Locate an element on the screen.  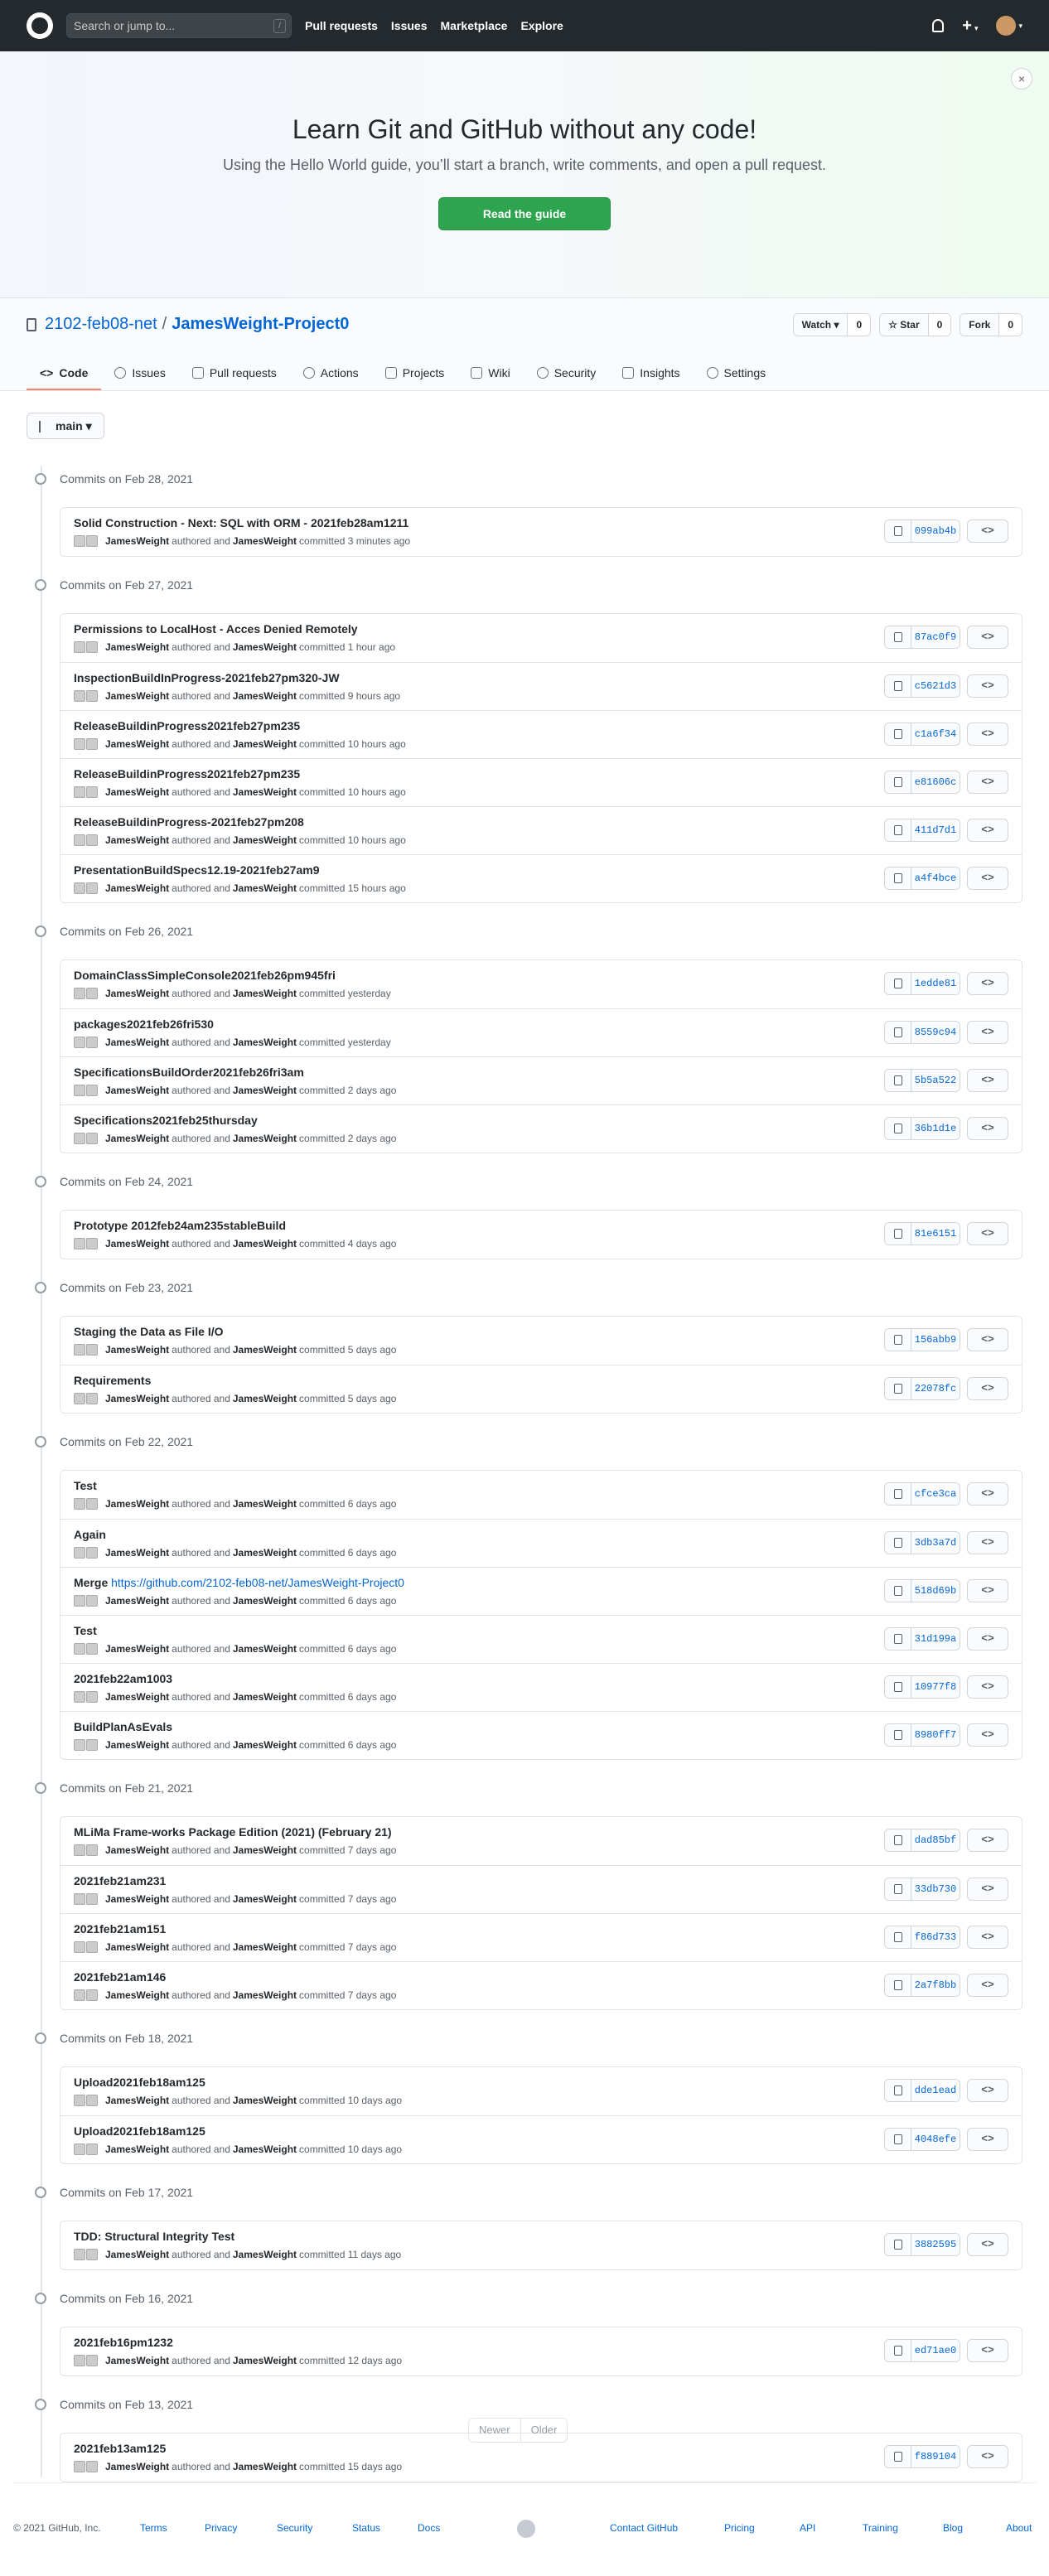
commit-sha-link: 2a7f8bb is located at coordinates (936, 1985).